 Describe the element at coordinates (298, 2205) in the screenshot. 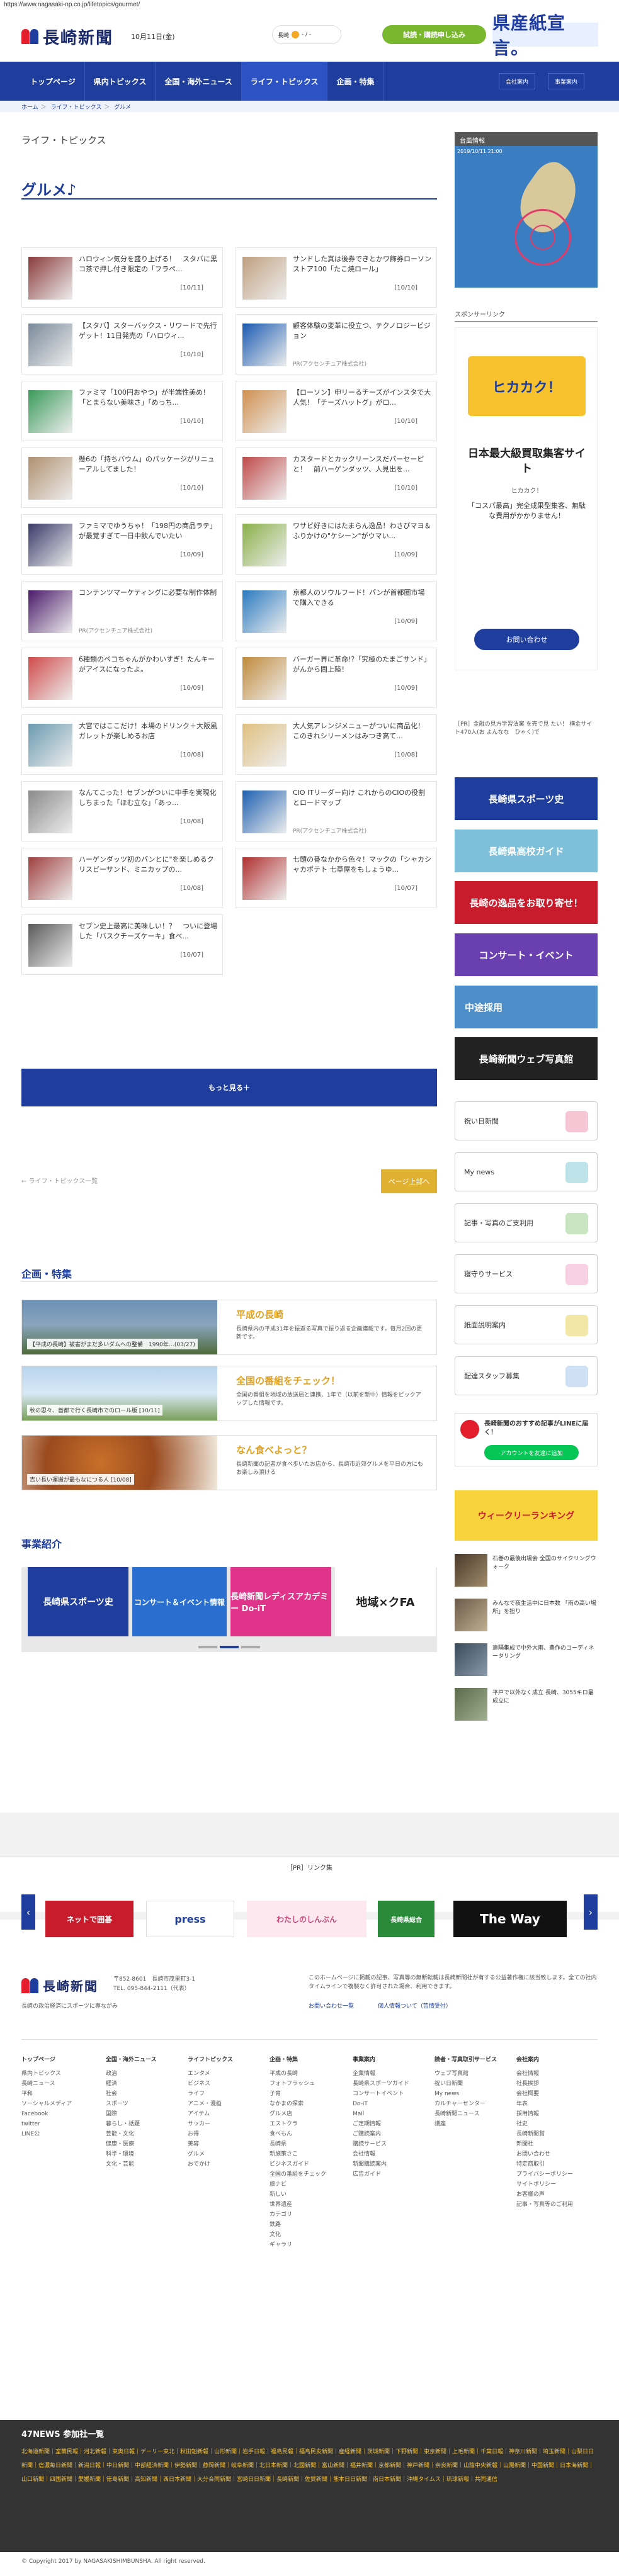

I see `footer-link: 世界遺産` at that location.